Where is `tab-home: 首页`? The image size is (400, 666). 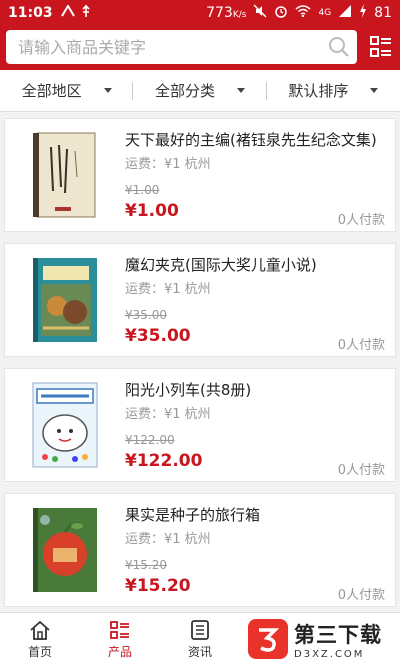 tab-home: 首页 is located at coordinates (40, 639).